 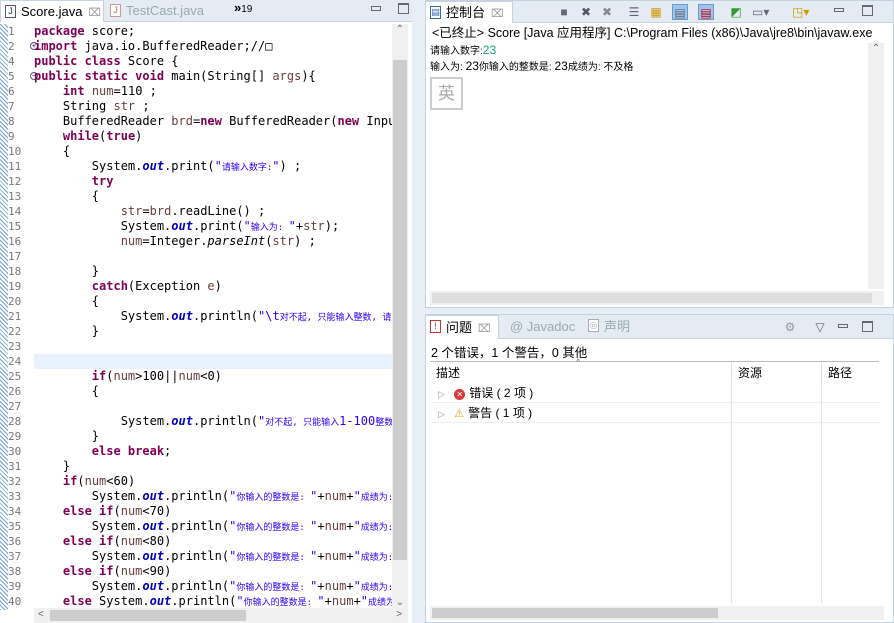 I want to click on scroll-left-icon: <, so click(x=41, y=614).